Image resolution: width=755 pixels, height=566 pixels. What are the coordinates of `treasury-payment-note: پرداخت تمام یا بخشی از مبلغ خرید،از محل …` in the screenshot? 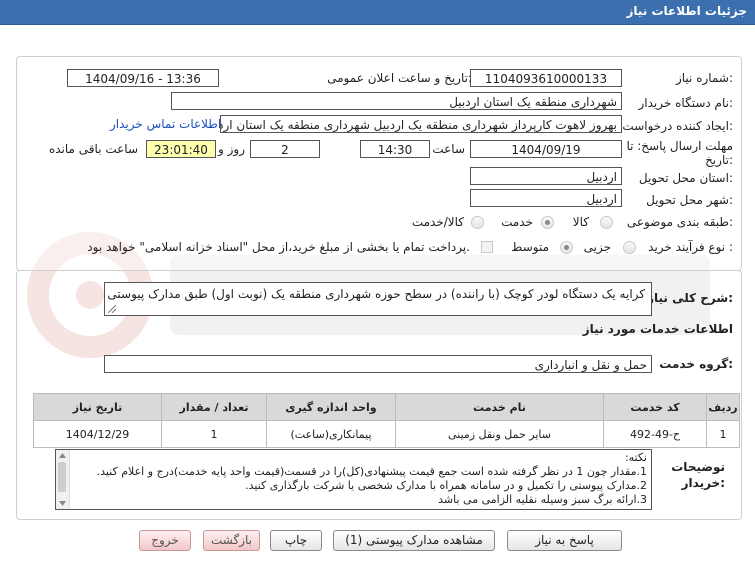 It's located at (278, 247).